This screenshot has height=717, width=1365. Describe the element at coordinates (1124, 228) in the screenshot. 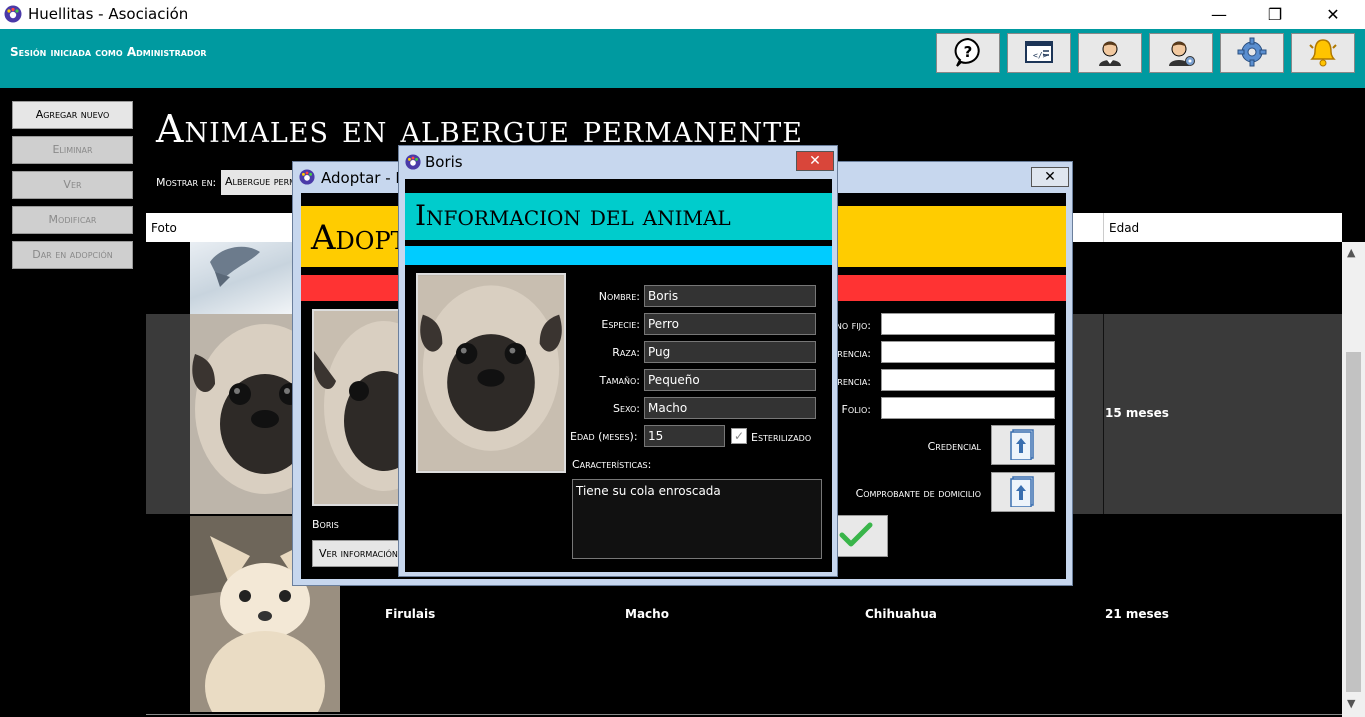

I see `column-age: Edad` at that location.